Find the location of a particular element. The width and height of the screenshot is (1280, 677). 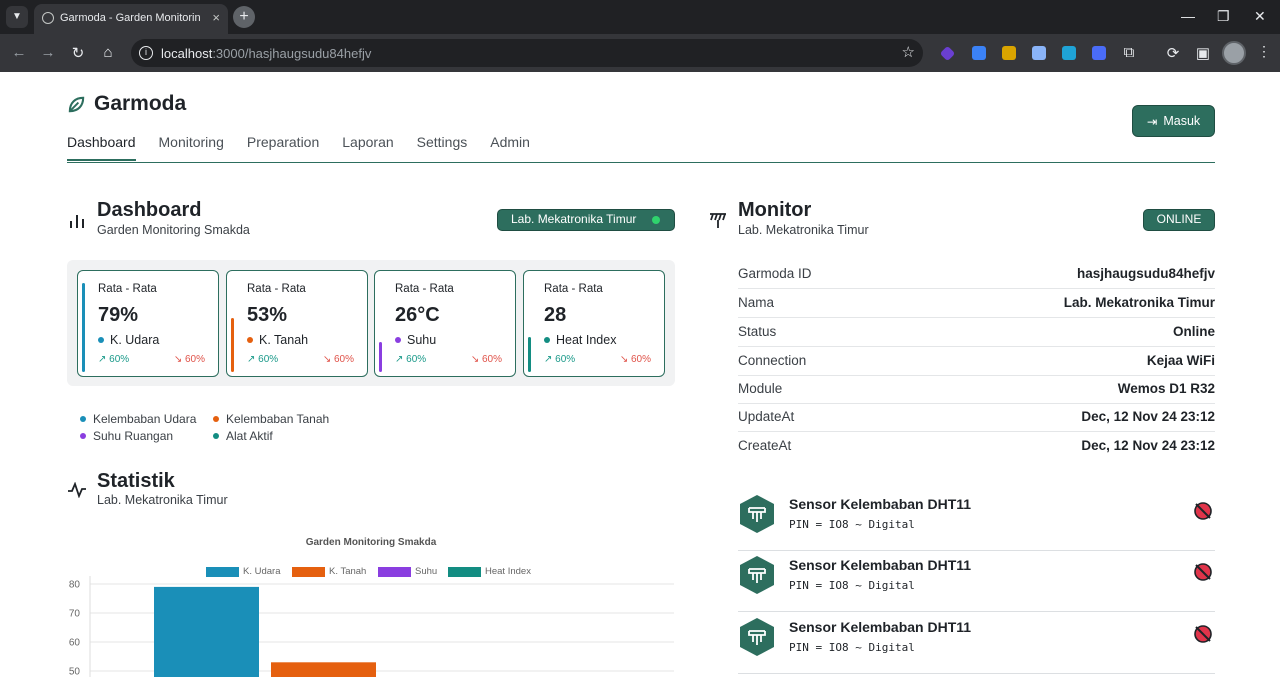

nav-monitoring: Monitoring is located at coordinates (191, 147).